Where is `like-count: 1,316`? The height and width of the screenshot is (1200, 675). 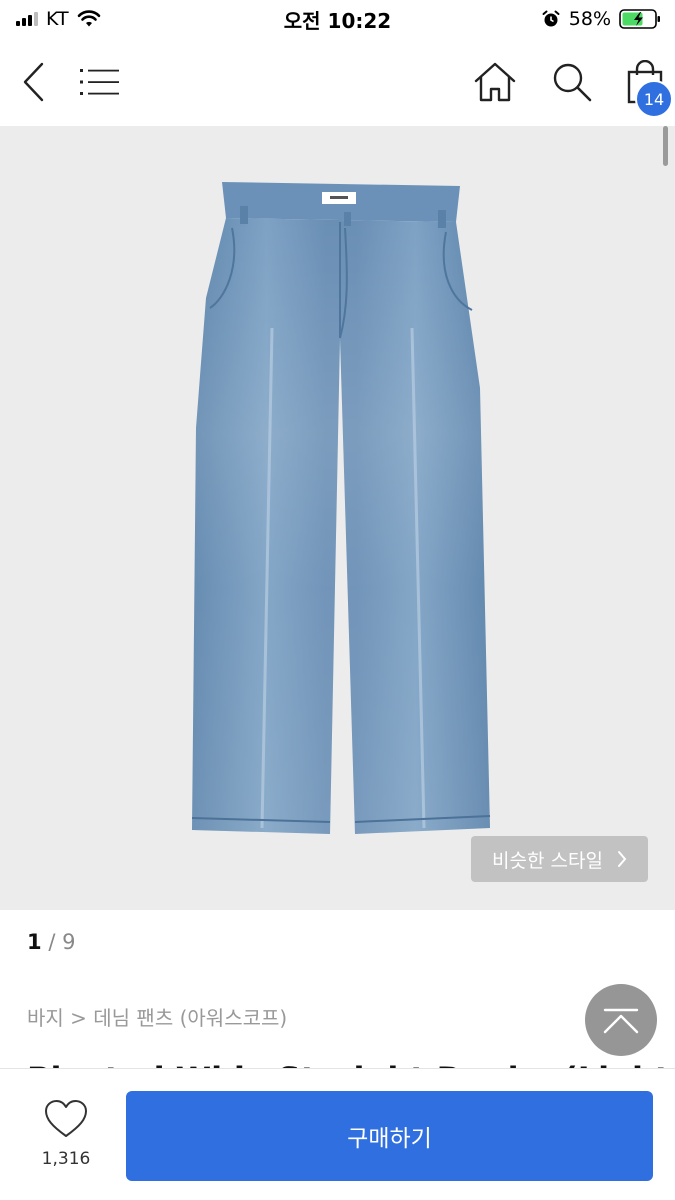 like-count: 1,316 is located at coordinates (66, 1159).